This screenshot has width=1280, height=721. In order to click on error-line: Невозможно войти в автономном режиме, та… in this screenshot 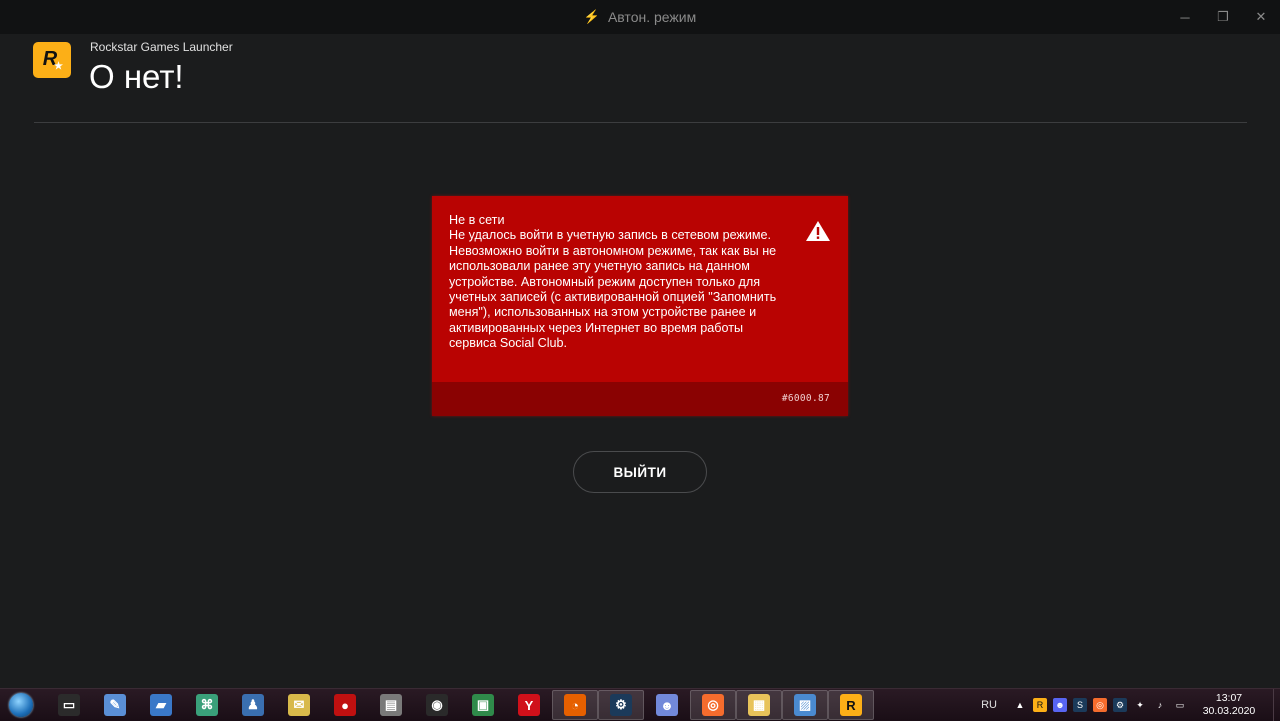, I will do `click(613, 250)`.